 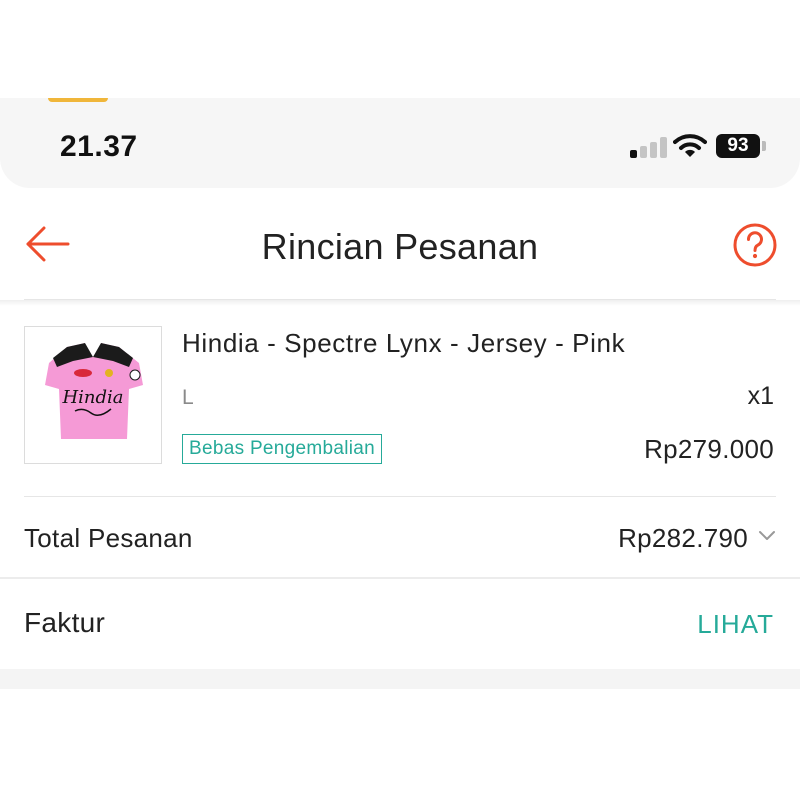 What do you see at coordinates (400, 624) in the screenshot?
I see `invoice-row: Faktur LIHAT` at bounding box center [400, 624].